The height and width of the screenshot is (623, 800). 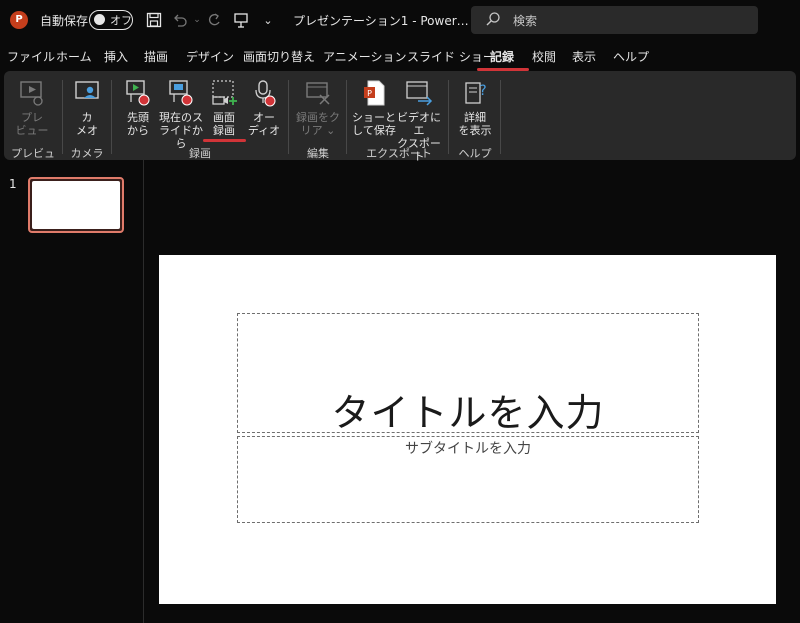 What do you see at coordinates (200, 153) in the screenshot?
I see `group-label-record: 録画` at bounding box center [200, 153].